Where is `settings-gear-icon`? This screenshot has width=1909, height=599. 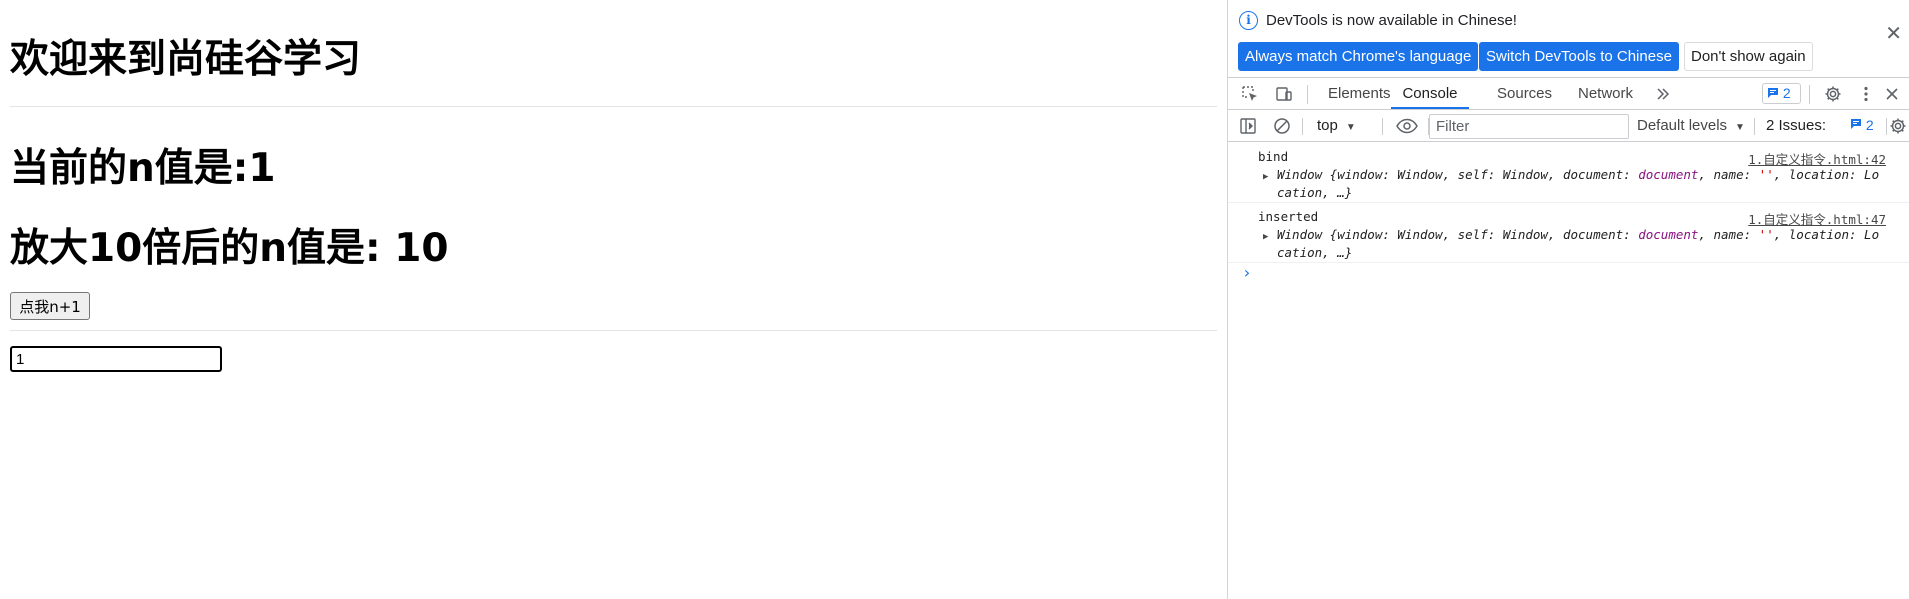 settings-gear-icon is located at coordinates (1833, 94).